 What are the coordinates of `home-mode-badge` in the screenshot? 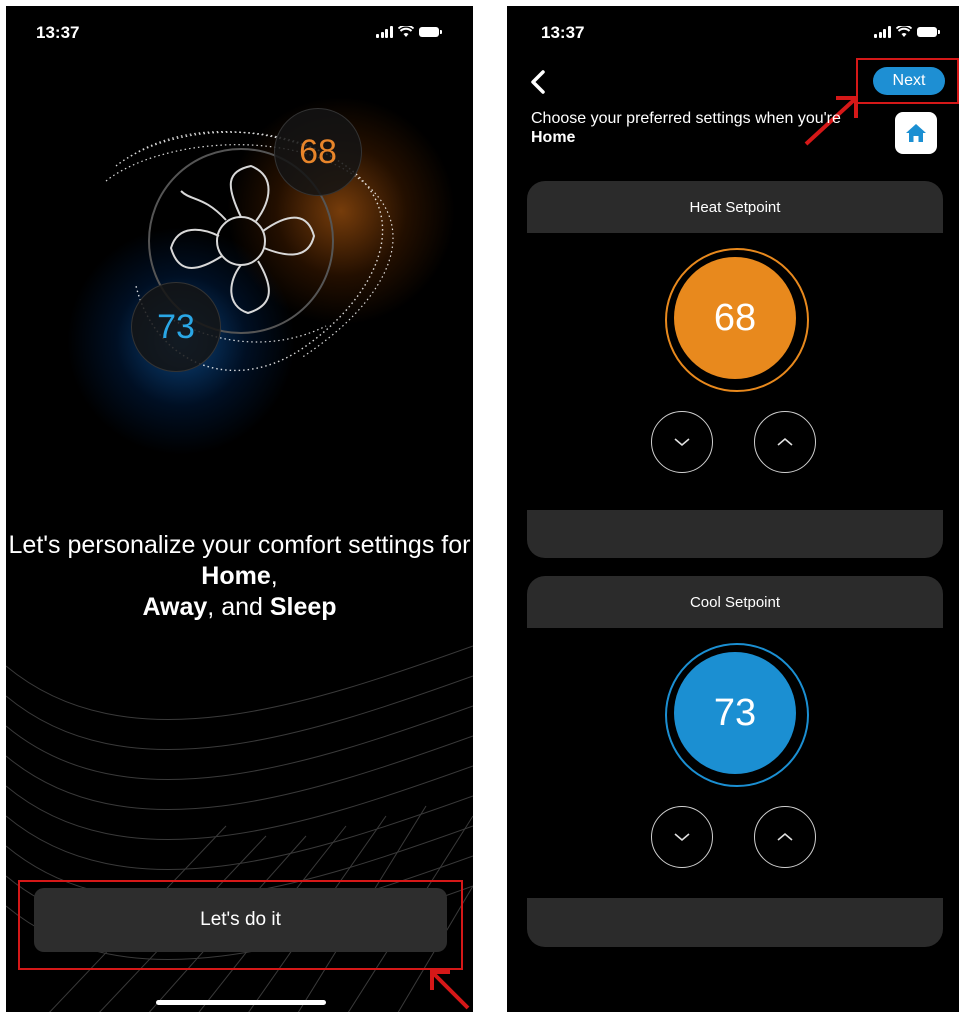 It's located at (916, 133).